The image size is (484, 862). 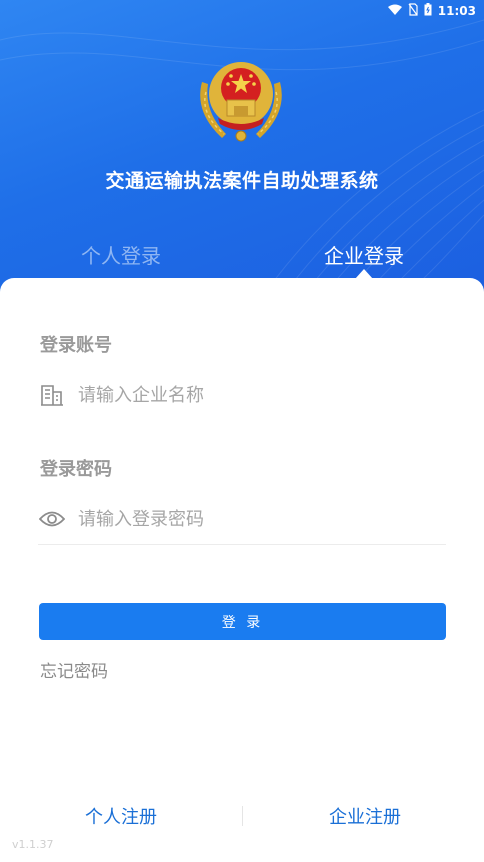 I want to click on wifi-icon, so click(x=395, y=9).